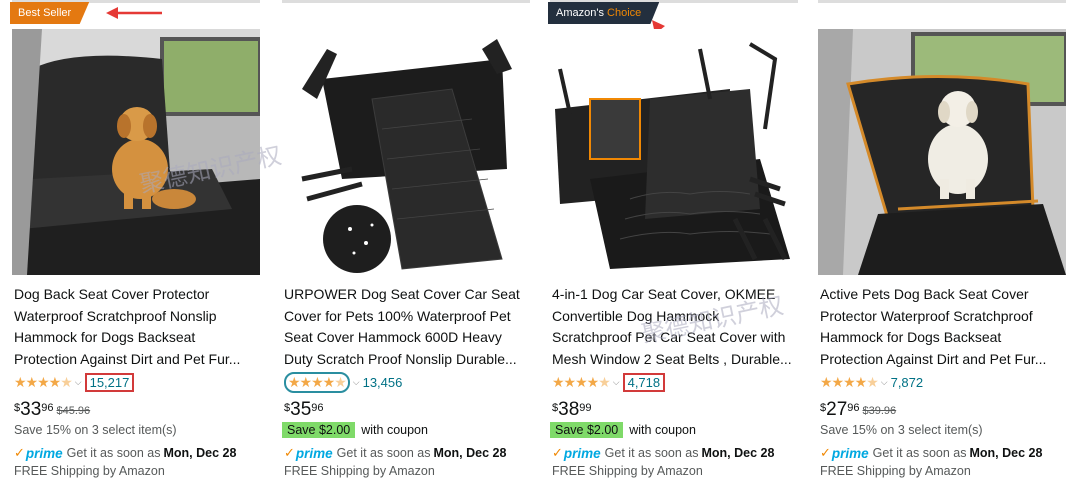 This screenshot has height=490, width=1080. What do you see at coordinates (73, 411) in the screenshot?
I see `list-price: $45.96` at bounding box center [73, 411].